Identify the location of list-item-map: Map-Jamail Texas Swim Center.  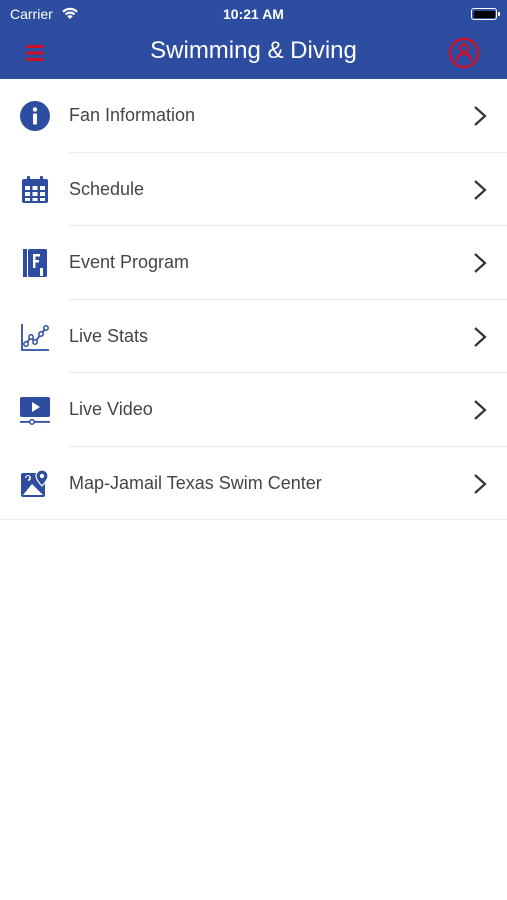
(253, 483).